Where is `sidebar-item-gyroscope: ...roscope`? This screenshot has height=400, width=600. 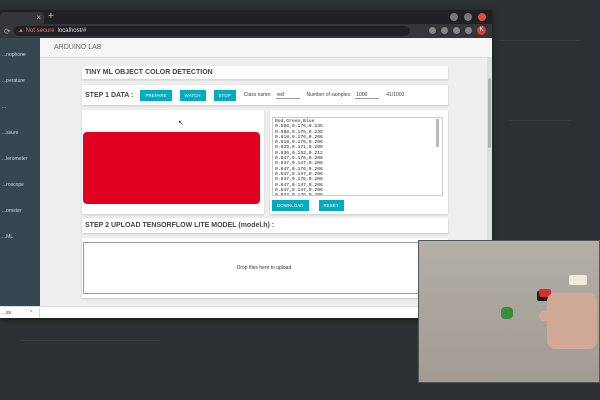
sidebar-item-gyroscope: ...roscope is located at coordinates (20, 185).